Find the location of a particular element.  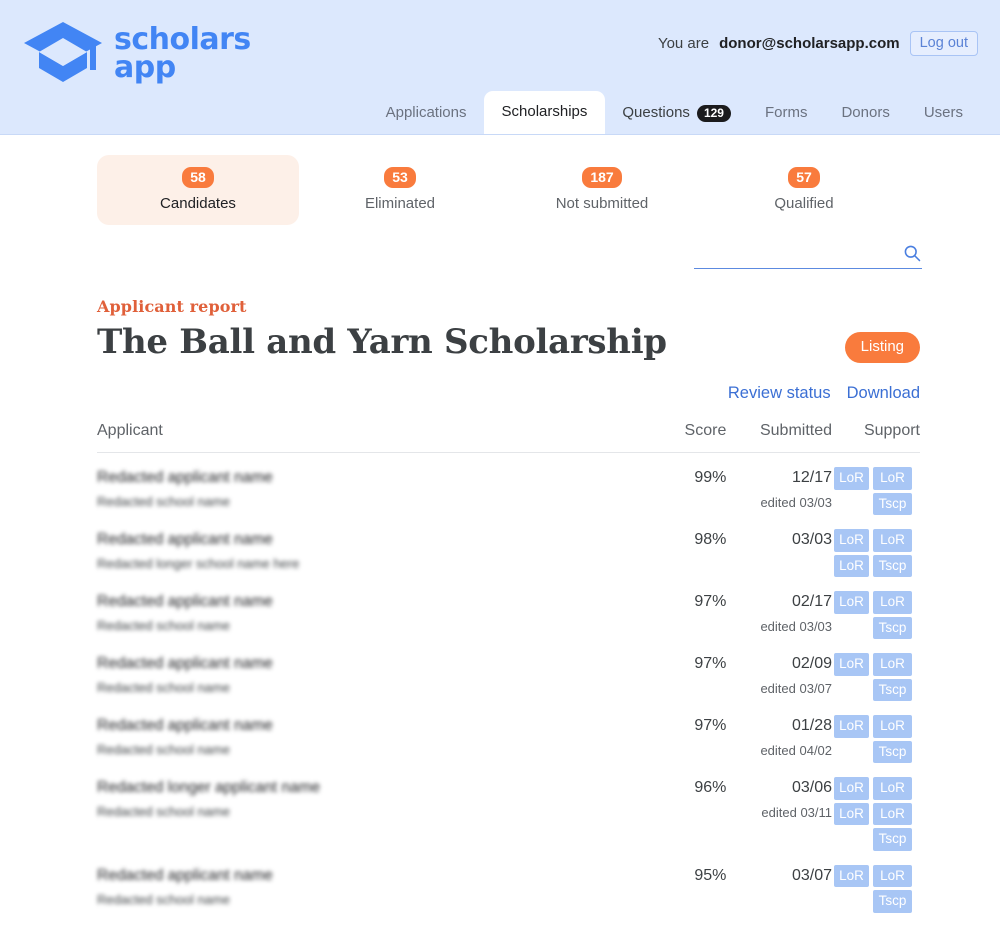

cell-submitted: 03/07 is located at coordinates (780, 882).